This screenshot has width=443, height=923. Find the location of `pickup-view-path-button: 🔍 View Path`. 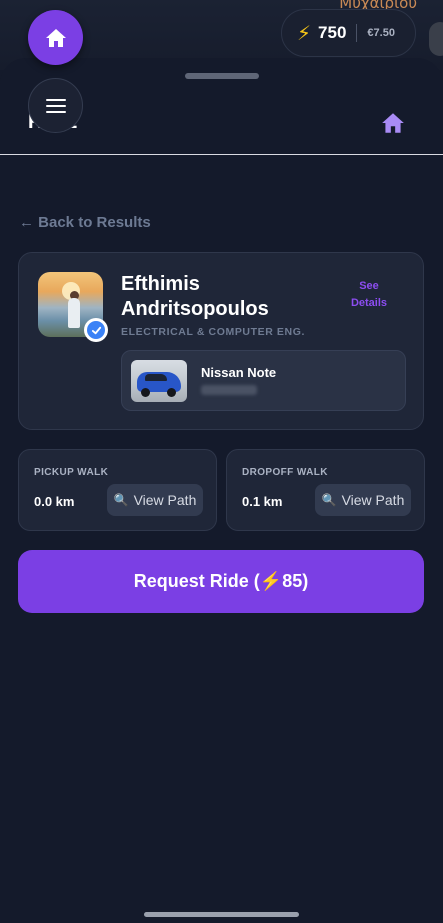

pickup-view-path-button: 🔍 View Path is located at coordinates (155, 500).